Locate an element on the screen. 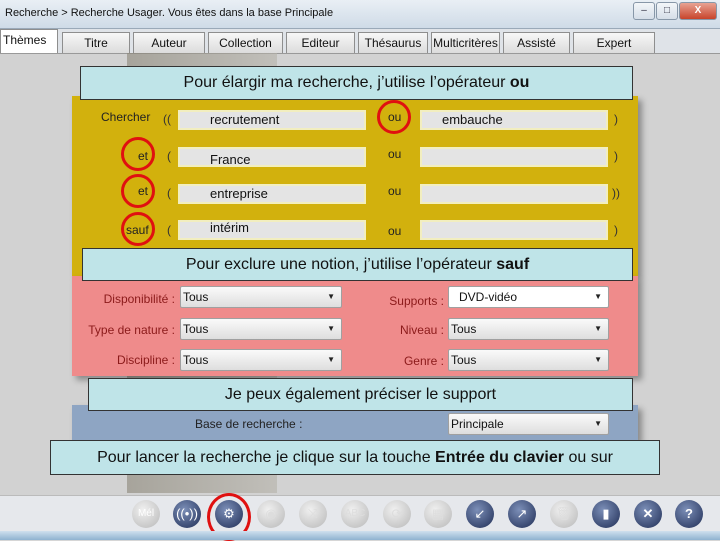 The image size is (720, 541). taskbar-edge is located at coordinates (360, 535).